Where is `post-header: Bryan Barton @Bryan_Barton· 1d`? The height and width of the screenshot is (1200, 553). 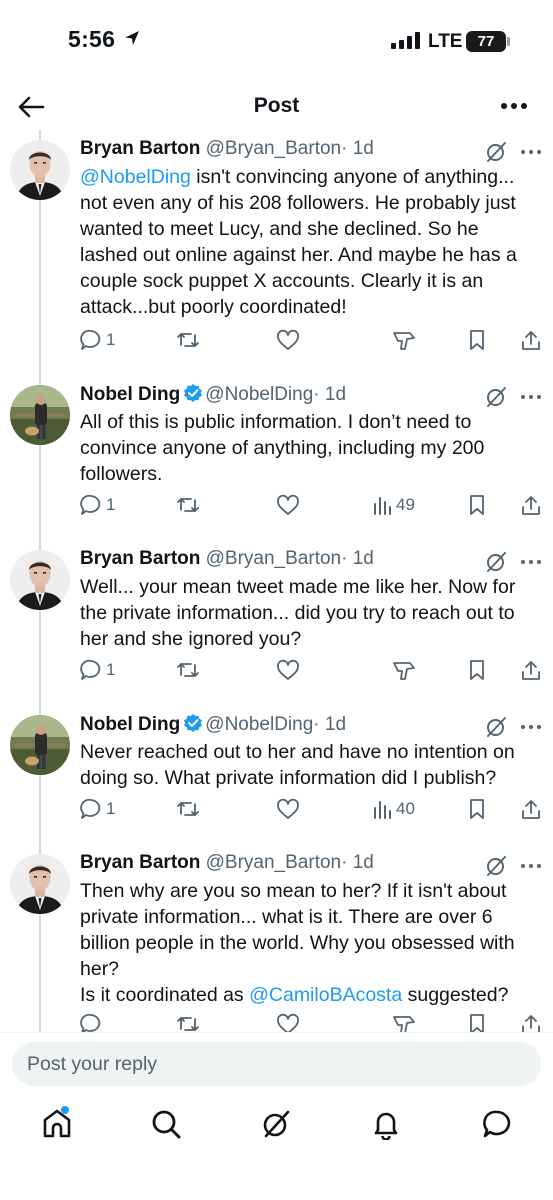 post-header: Bryan Barton @Bryan_Barton· 1d is located at coordinates (227, 865).